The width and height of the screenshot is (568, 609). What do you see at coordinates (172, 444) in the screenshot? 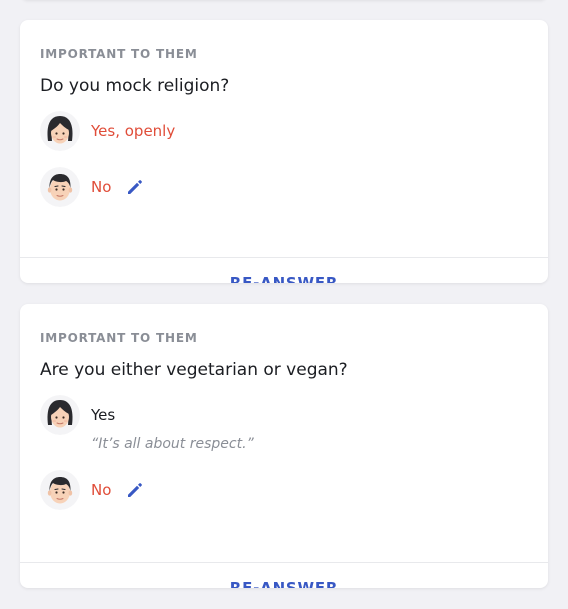
I see `their-explanation: “It’s all about respect.”` at bounding box center [172, 444].